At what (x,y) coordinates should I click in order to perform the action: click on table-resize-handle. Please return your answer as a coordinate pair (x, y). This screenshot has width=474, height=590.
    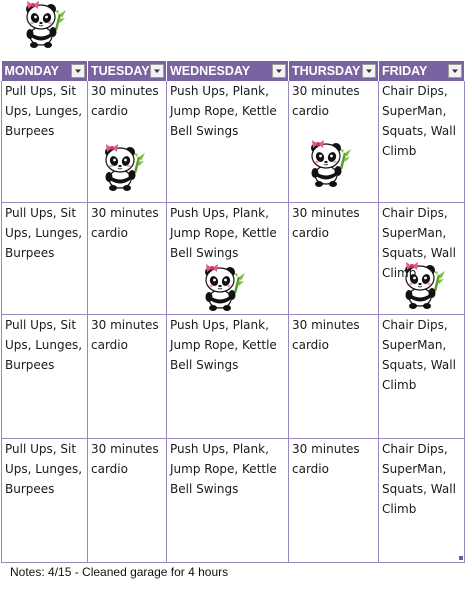
    Looking at the image, I should click on (461, 558).